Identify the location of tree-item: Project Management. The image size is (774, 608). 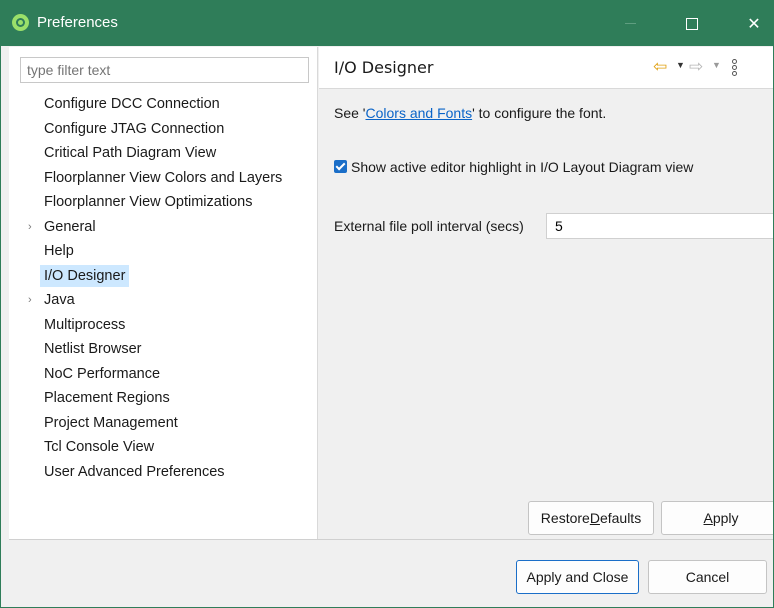
(111, 423).